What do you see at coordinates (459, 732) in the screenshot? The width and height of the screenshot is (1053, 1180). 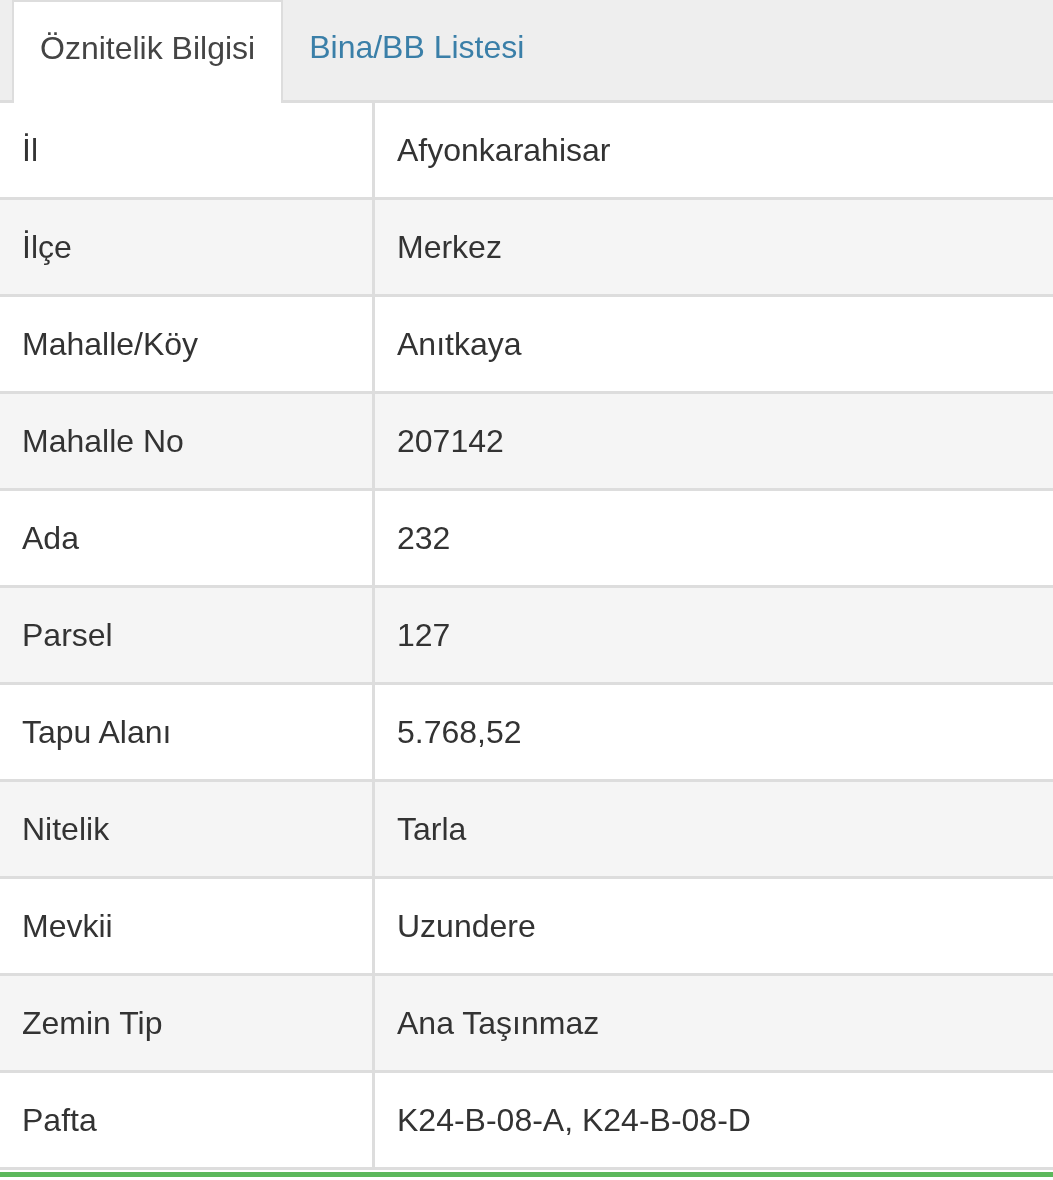 I see `table-cell-text: 5.768,52` at bounding box center [459, 732].